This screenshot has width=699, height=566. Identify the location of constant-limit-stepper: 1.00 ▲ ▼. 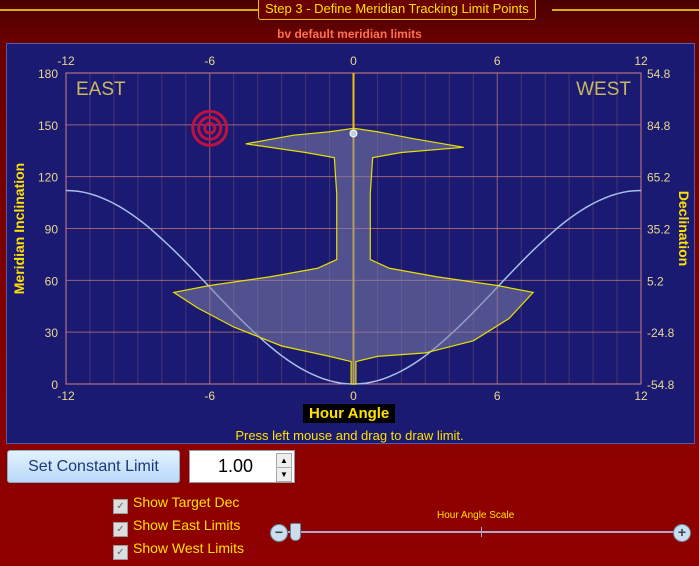
(242, 466).